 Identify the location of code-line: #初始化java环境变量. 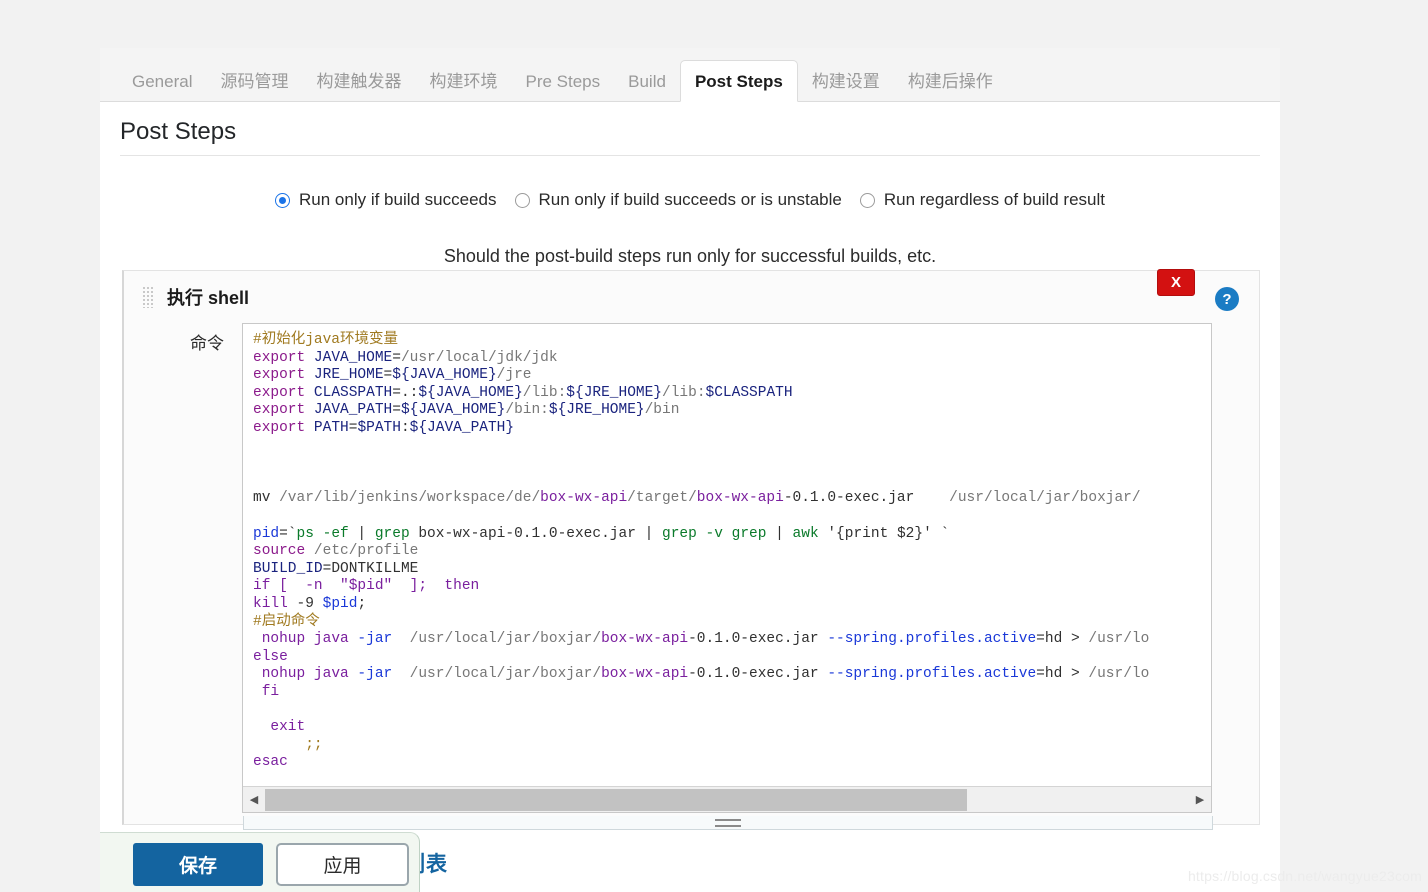
(326, 340).